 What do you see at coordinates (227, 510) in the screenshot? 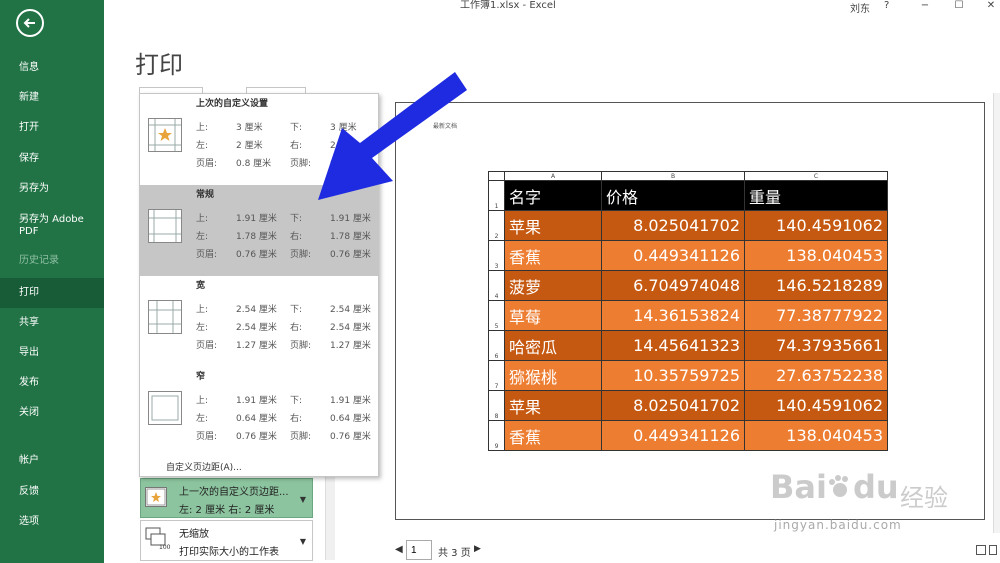
I see `margins-select-values: 左: 2 厘米 右: 2 厘米` at bounding box center [227, 510].